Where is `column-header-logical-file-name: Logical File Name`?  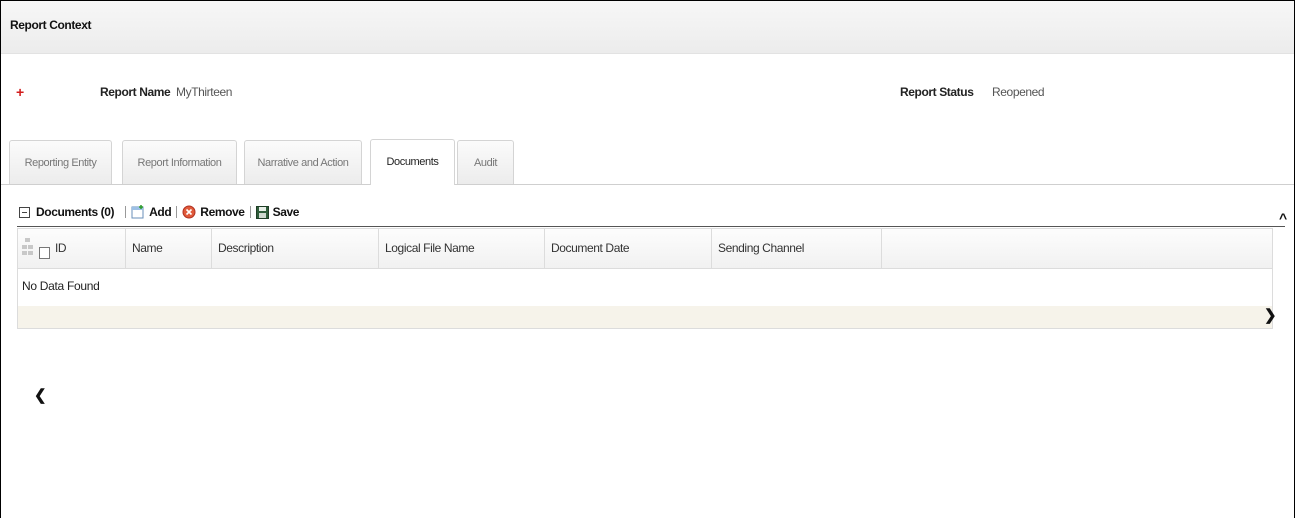
column-header-logical-file-name: Logical File Name is located at coordinates (462, 248).